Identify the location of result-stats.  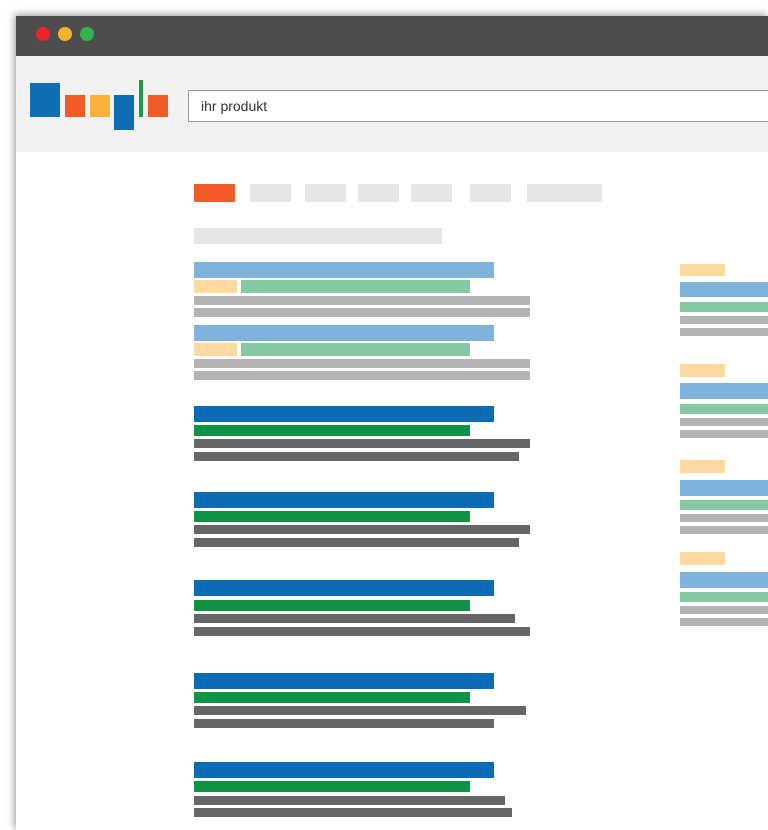
(318, 236).